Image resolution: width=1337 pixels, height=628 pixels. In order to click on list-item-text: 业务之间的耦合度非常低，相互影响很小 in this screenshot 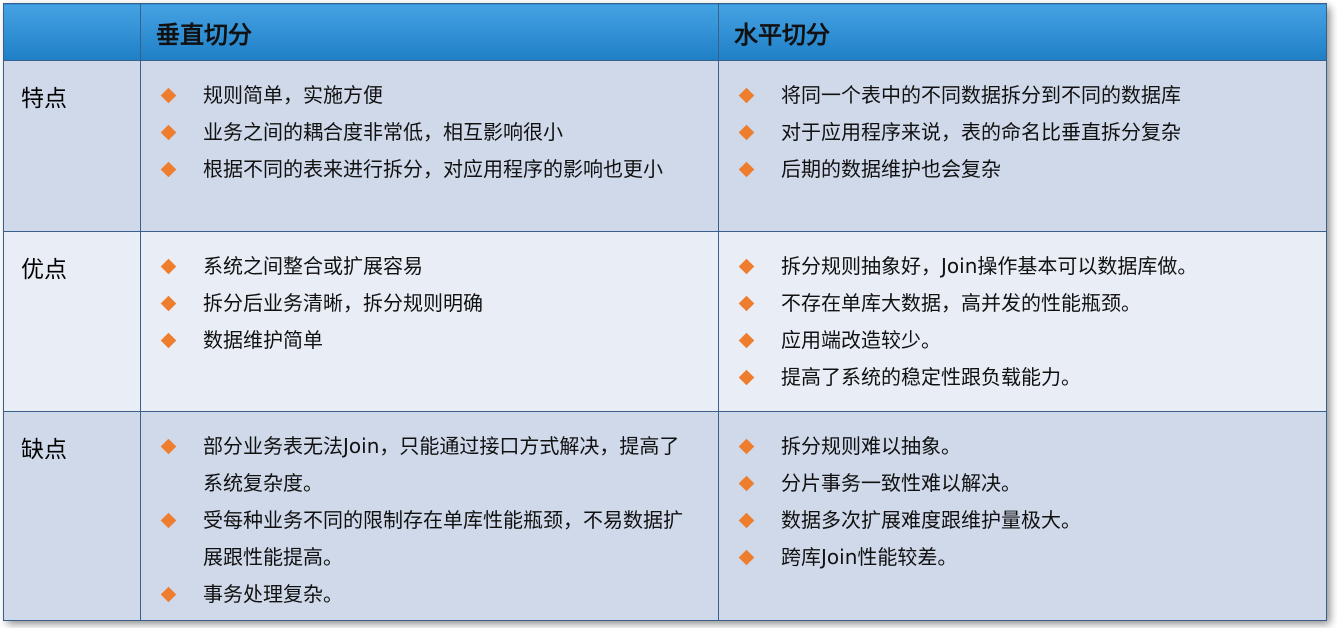, I will do `click(383, 132)`.